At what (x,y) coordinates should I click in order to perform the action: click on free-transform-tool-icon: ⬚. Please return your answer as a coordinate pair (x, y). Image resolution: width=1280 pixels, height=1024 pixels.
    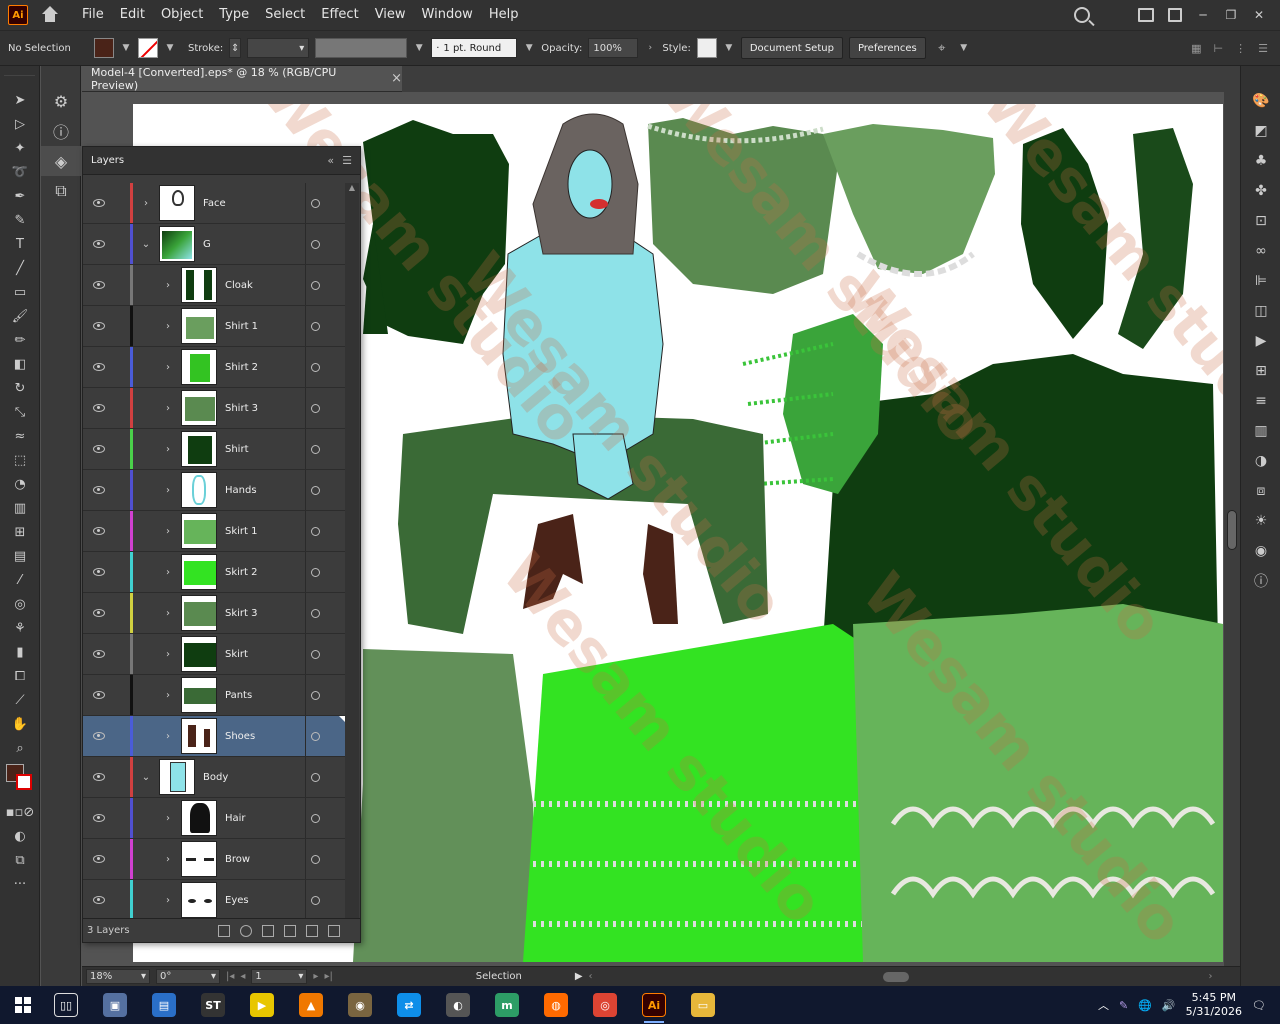
    Looking at the image, I should click on (20, 460).